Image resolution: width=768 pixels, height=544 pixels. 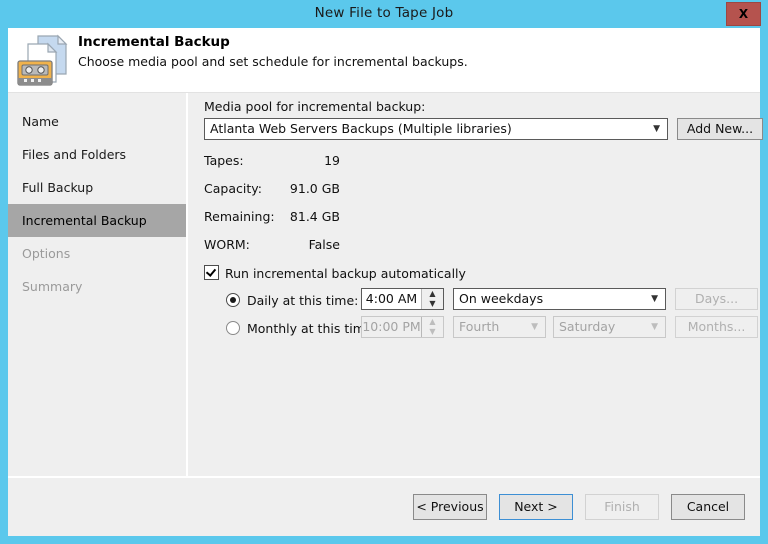 I want to click on page-title: Incremental Backup, so click(x=154, y=42).